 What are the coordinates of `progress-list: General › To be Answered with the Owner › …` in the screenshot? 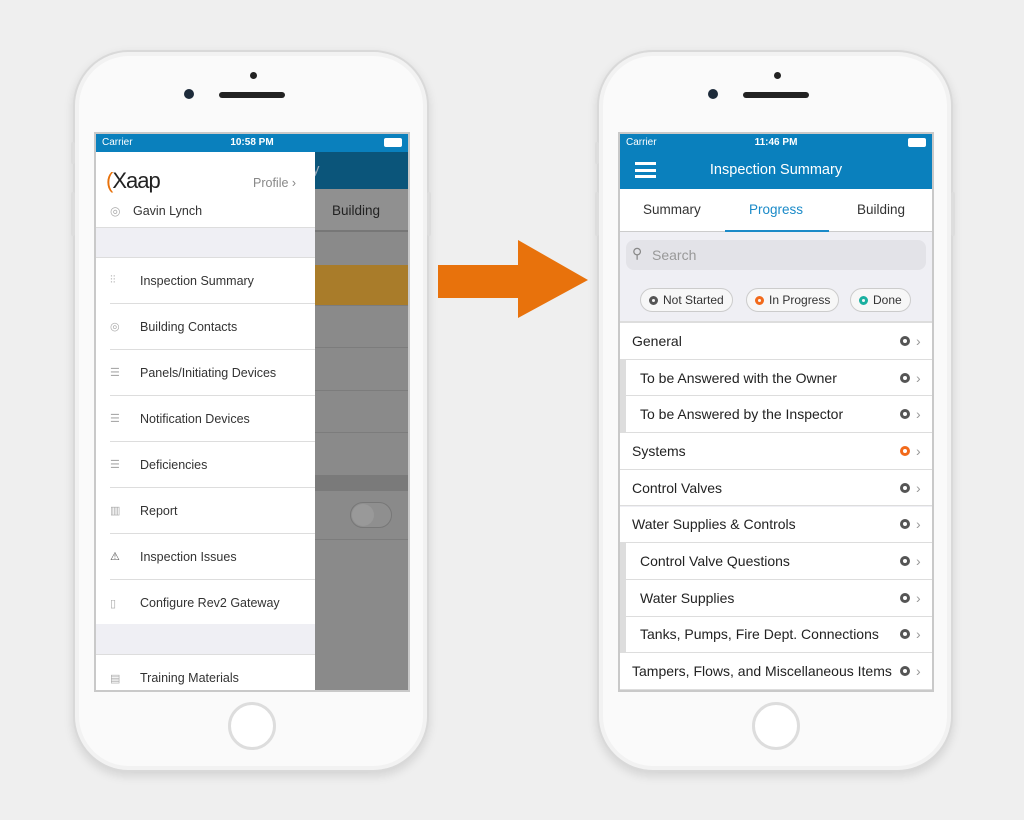 It's located at (776, 505).